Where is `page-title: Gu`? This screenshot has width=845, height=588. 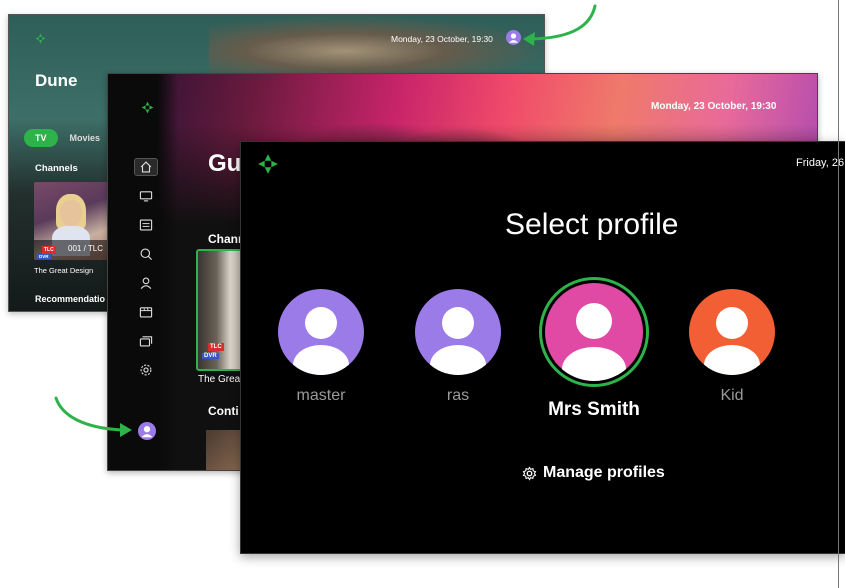 page-title: Gu is located at coordinates (225, 163).